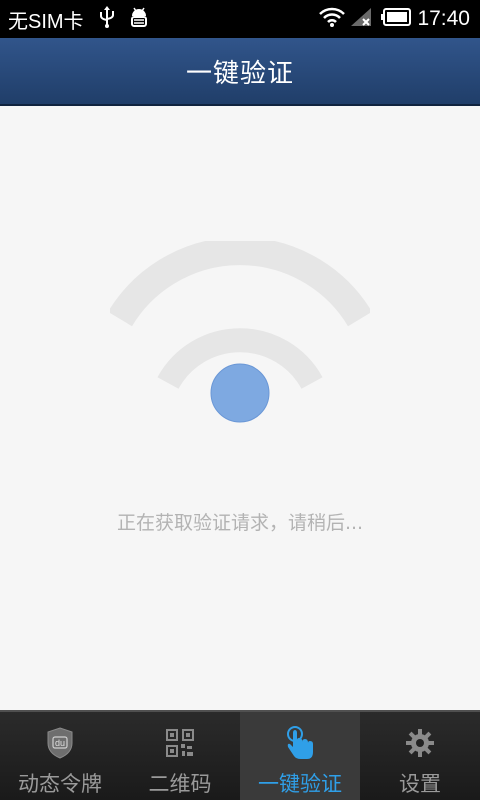 Image resolution: width=480 pixels, height=800 pixels. What do you see at coordinates (240, 19) in the screenshot?
I see `status-bar: 无SIM卡 17:40` at bounding box center [240, 19].